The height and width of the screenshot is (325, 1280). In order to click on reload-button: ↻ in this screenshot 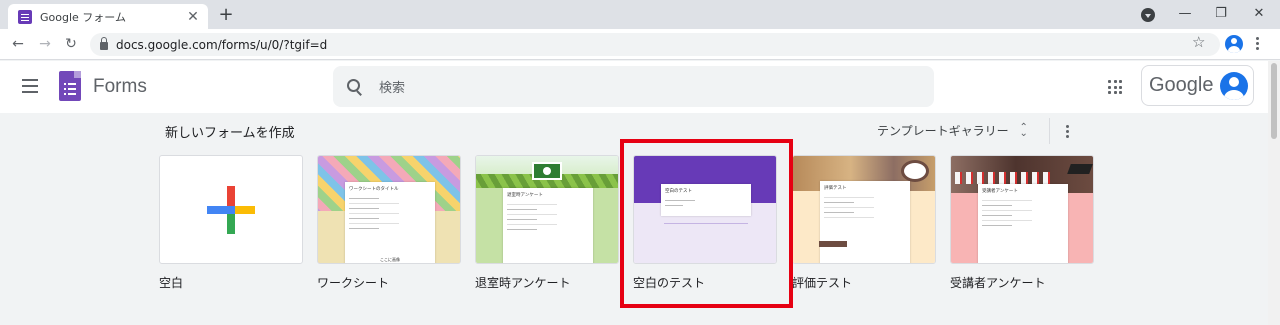, I will do `click(71, 44)`.